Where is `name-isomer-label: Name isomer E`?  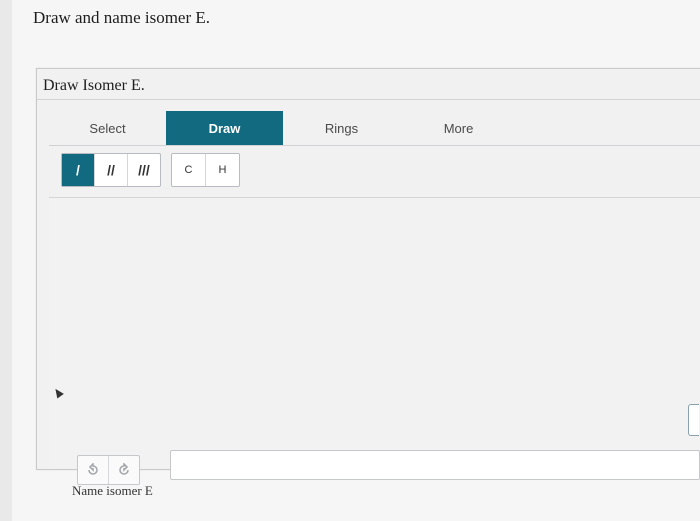
name-isomer-label: Name isomer E is located at coordinates (112, 490).